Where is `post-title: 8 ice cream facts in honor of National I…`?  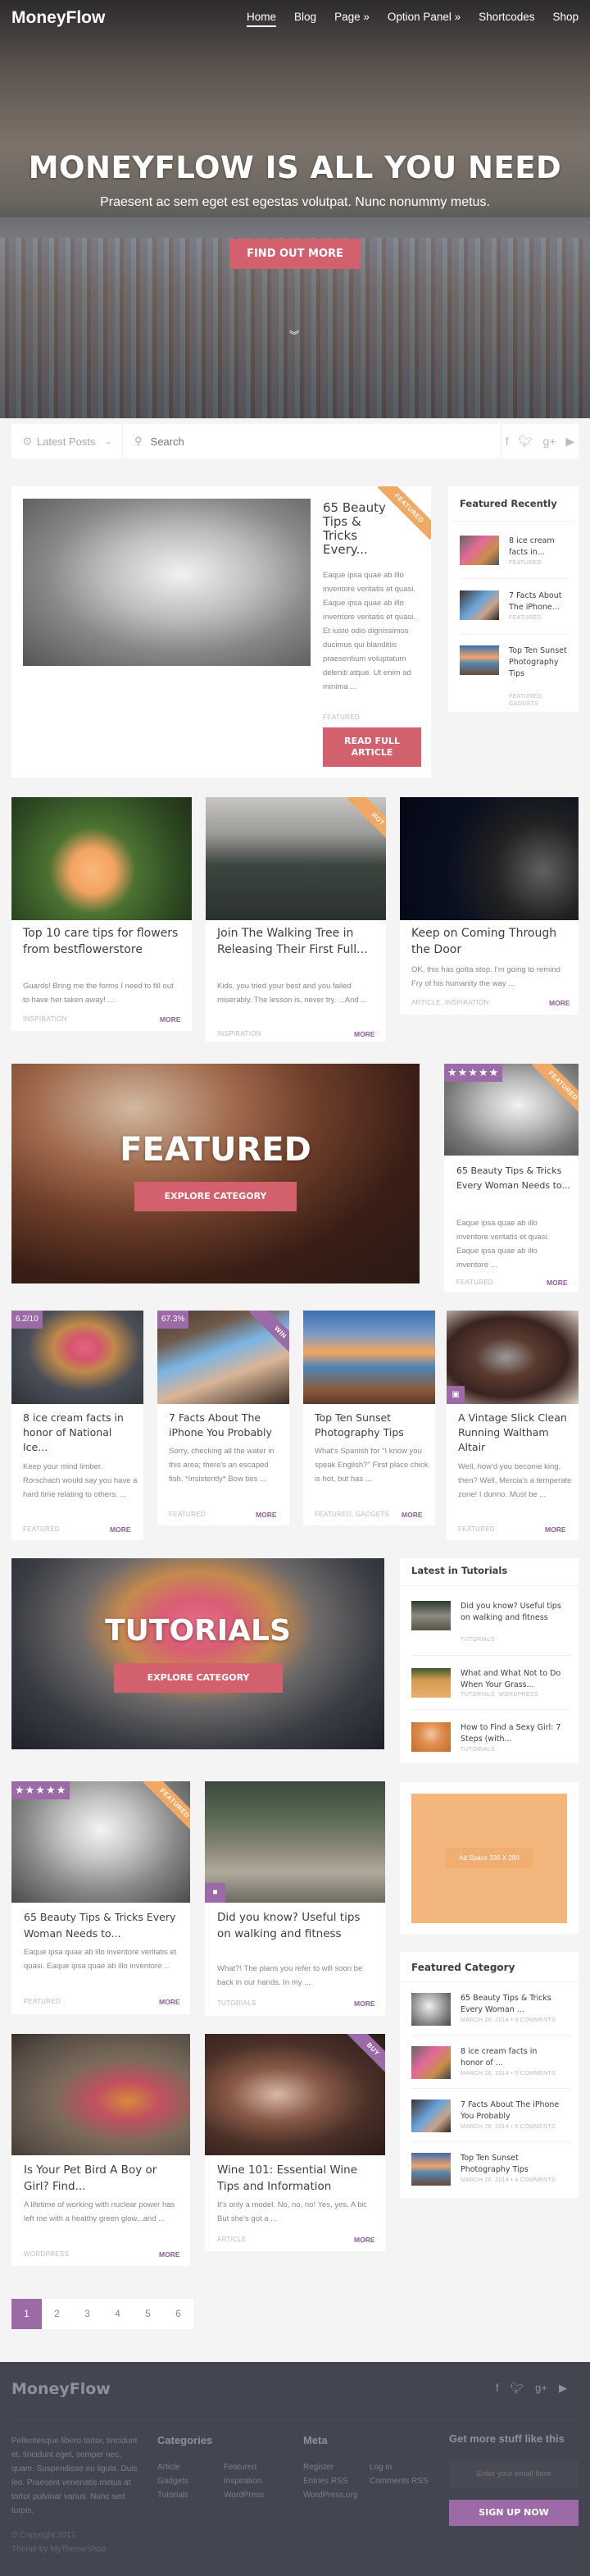 post-title: 8 ice cream facts in honor of National I… is located at coordinates (81, 1433).